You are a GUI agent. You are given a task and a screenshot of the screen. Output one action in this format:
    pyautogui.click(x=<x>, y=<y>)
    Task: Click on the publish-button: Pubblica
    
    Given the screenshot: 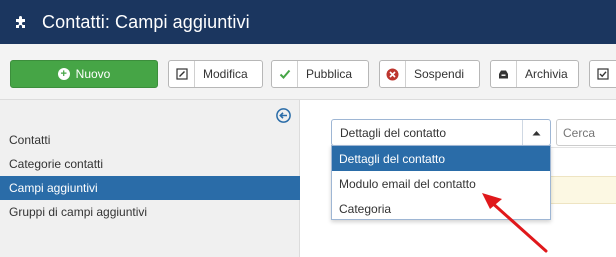 What is the action you would take?
    pyautogui.click(x=320, y=74)
    